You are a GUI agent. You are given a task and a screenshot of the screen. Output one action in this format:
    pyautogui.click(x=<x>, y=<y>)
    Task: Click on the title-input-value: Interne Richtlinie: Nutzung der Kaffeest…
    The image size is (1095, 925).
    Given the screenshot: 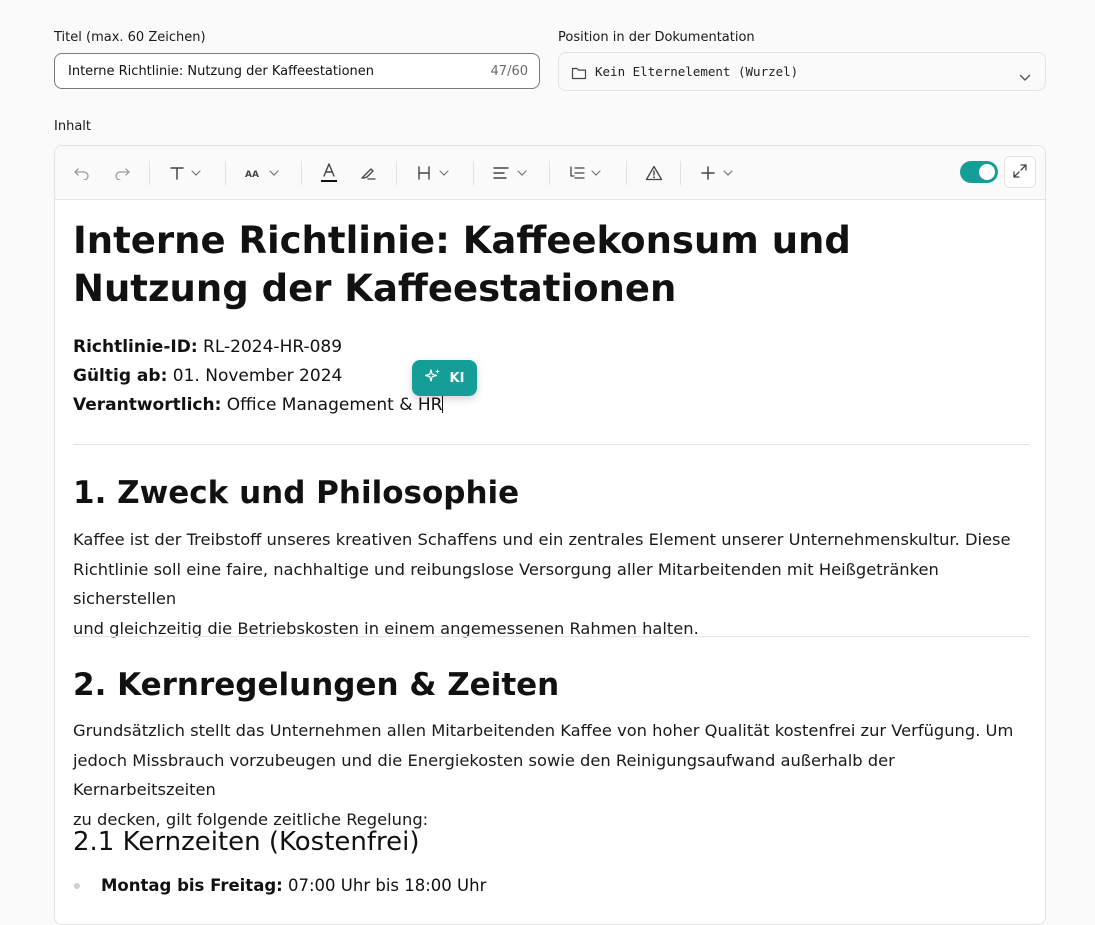 What is the action you would take?
    pyautogui.click(x=221, y=71)
    